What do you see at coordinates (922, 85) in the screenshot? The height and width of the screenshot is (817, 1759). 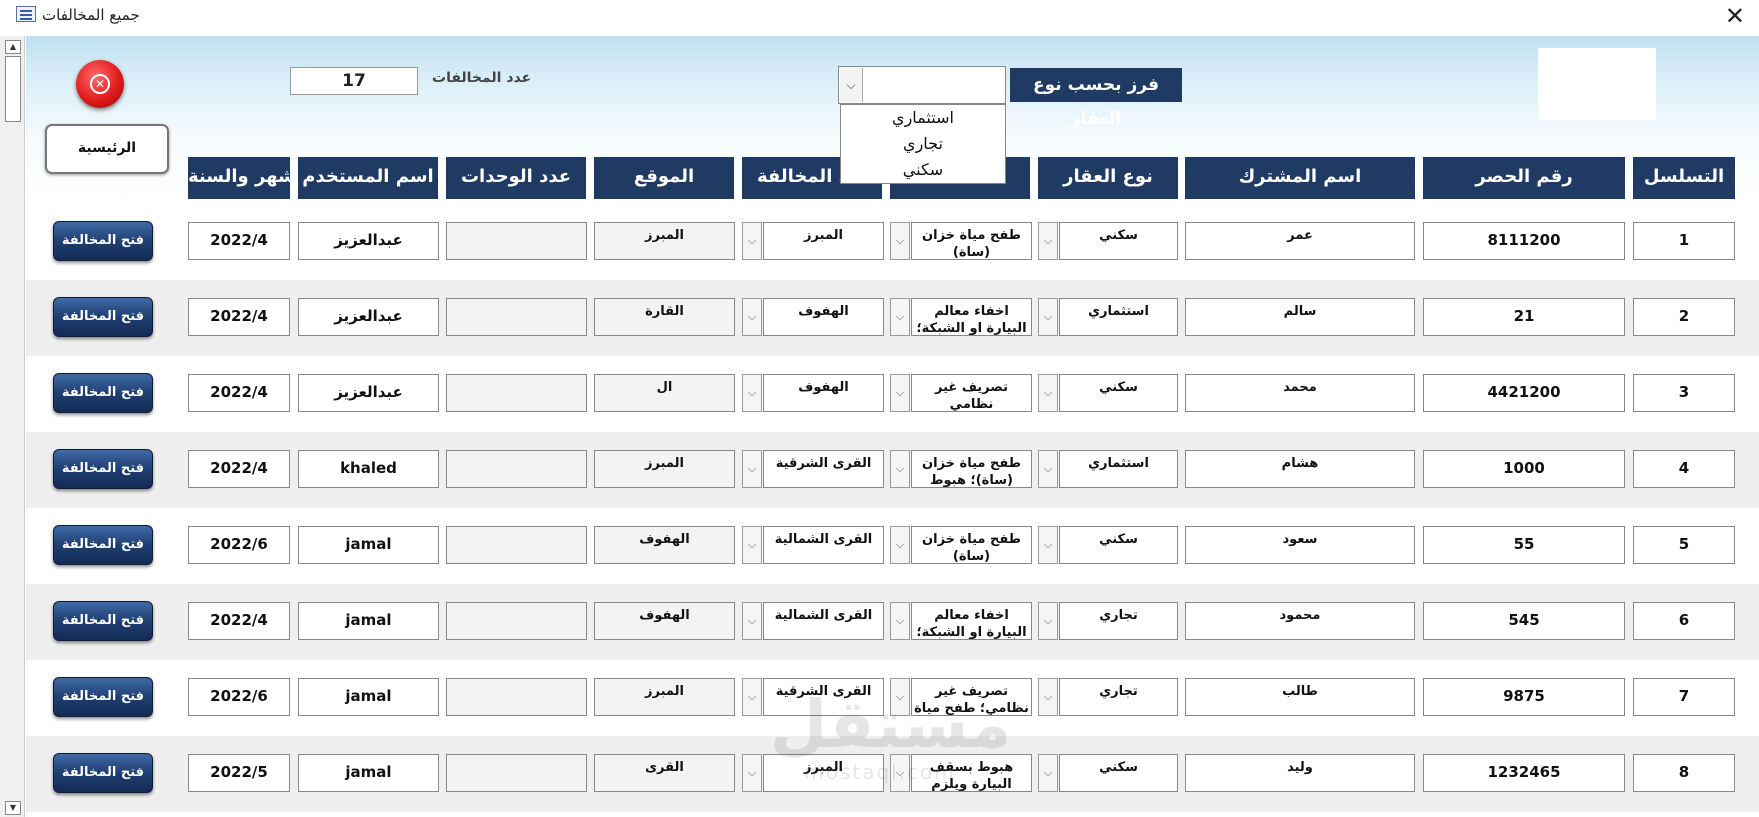 I see `sort-combo: ⌵` at bounding box center [922, 85].